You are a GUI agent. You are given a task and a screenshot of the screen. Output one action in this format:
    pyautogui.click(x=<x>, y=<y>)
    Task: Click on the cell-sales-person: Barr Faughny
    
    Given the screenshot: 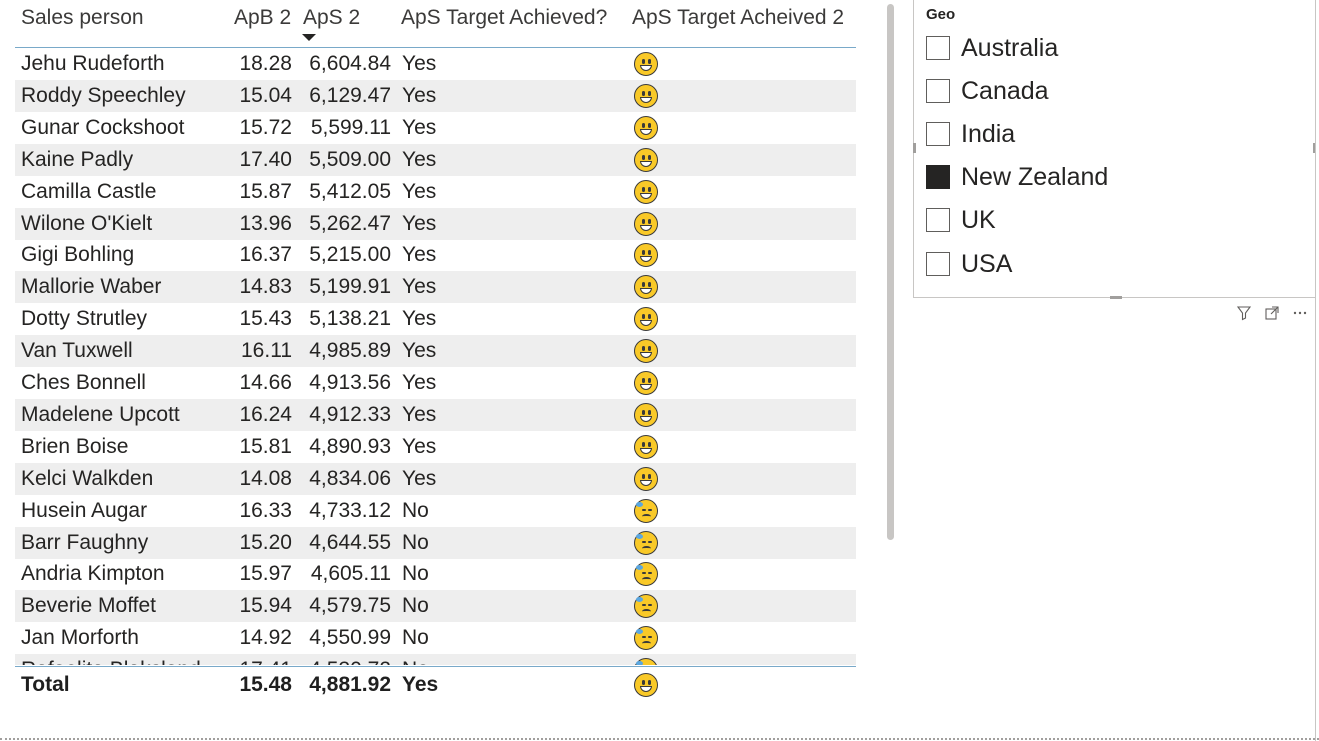 What is the action you would take?
    pyautogui.click(x=85, y=542)
    